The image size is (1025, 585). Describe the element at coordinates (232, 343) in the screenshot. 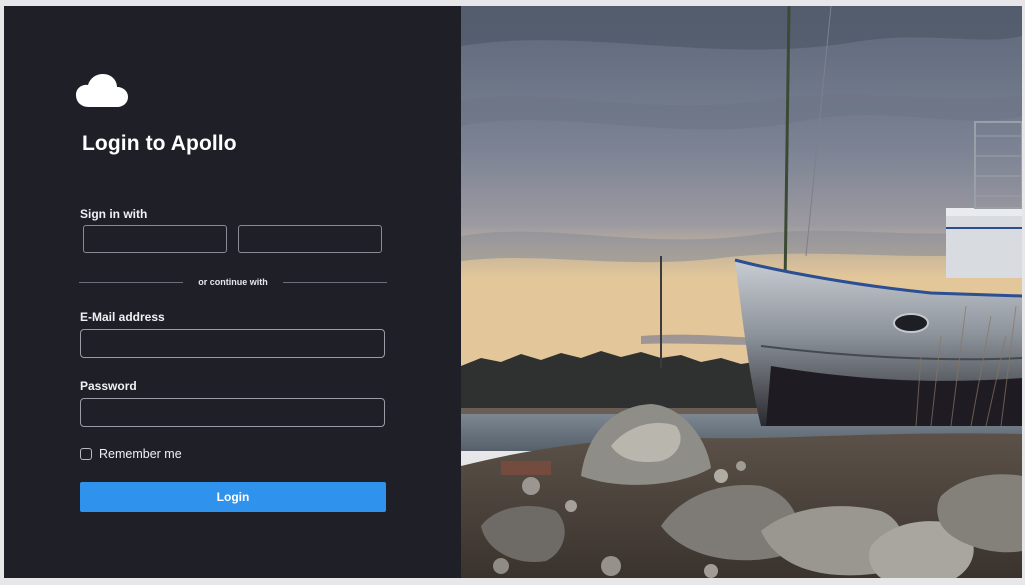

I see `email-field` at that location.